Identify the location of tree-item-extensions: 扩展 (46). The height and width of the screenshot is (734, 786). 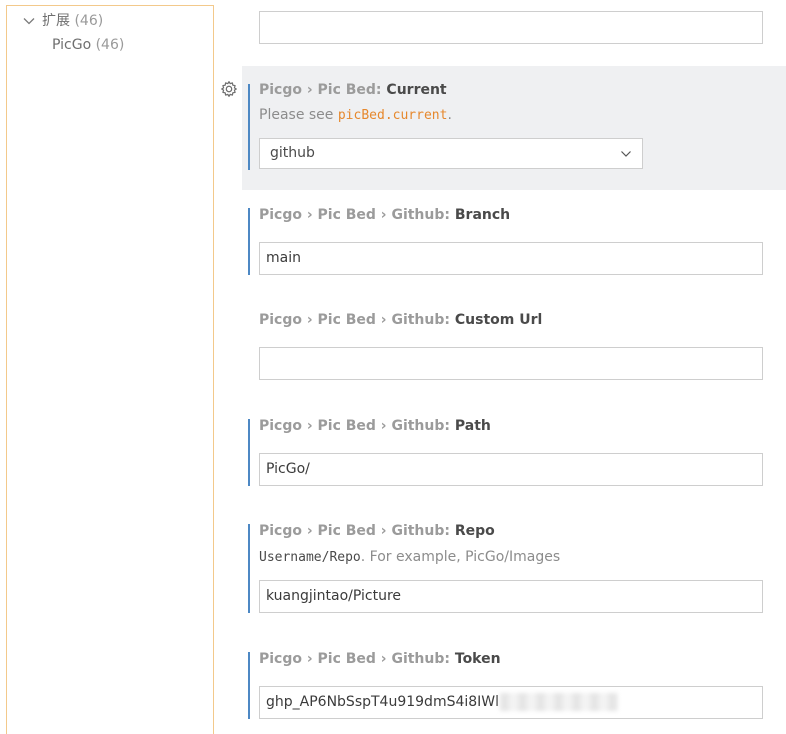
(72, 20).